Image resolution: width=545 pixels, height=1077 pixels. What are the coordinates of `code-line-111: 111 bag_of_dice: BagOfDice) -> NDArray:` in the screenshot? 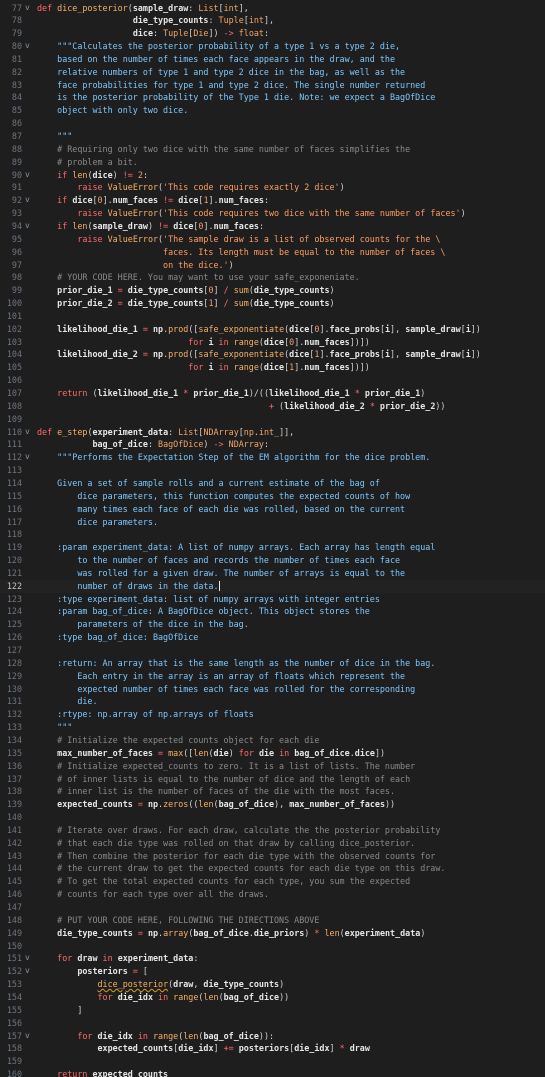 It's located at (272, 444).